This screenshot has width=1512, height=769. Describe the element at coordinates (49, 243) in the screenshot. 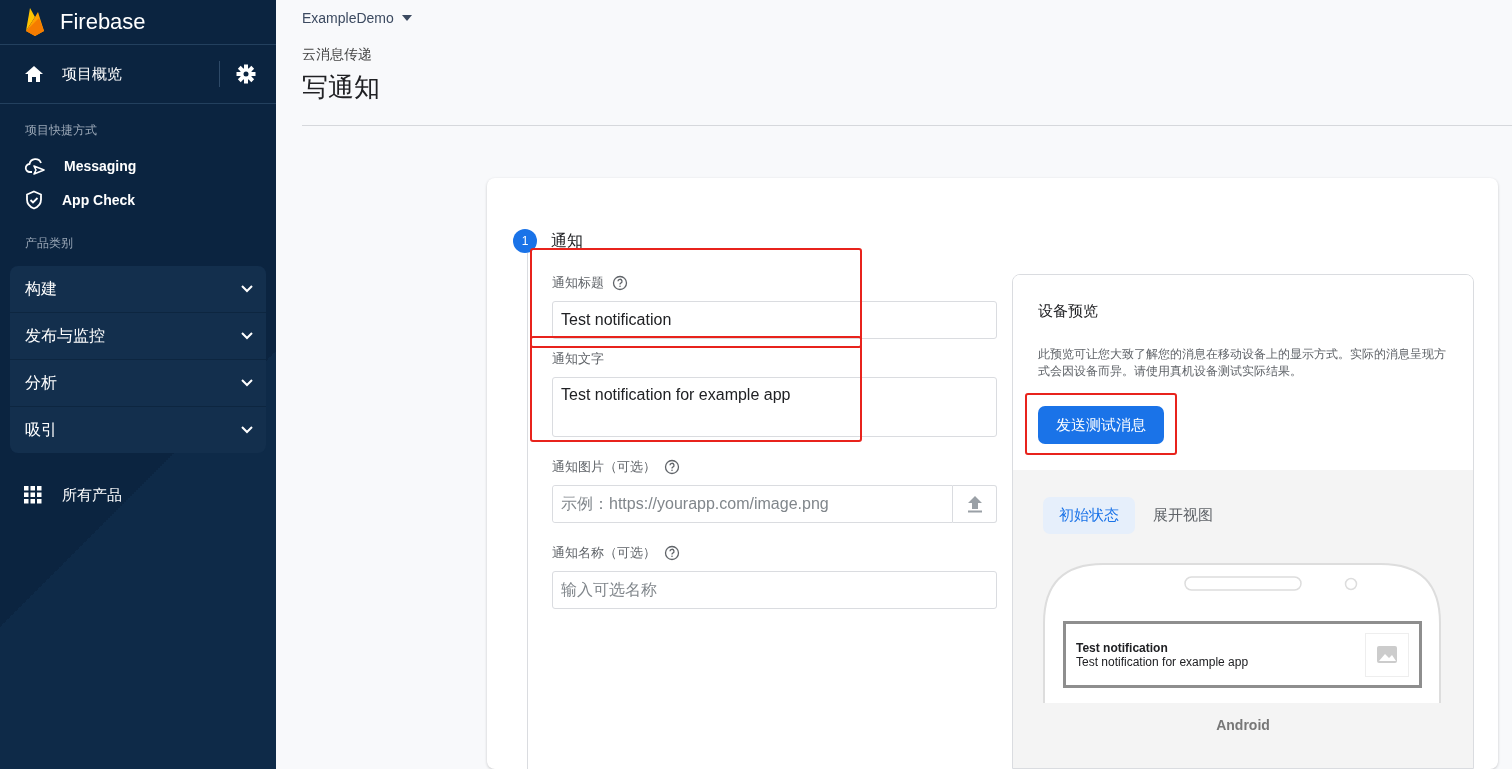

I see `section-heading: 产品类别` at that location.